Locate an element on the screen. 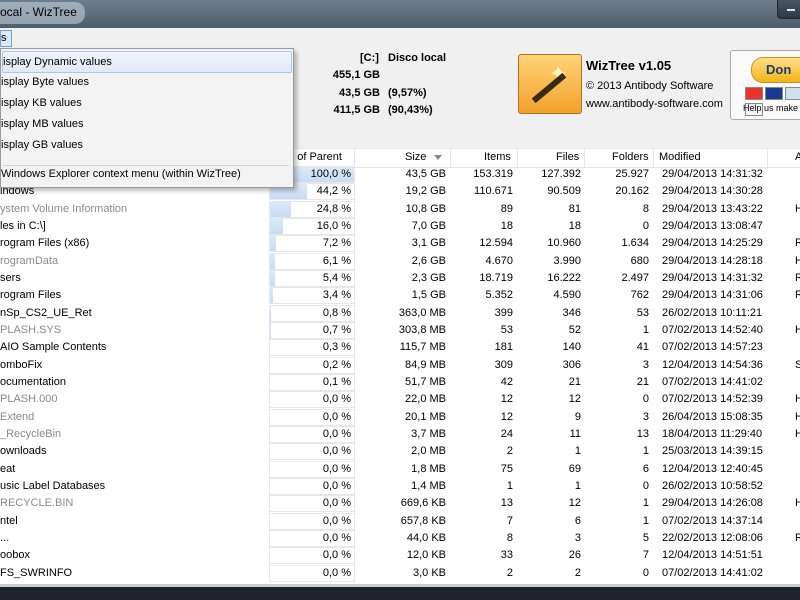  row-items: 42 is located at coordinates (506, 381).